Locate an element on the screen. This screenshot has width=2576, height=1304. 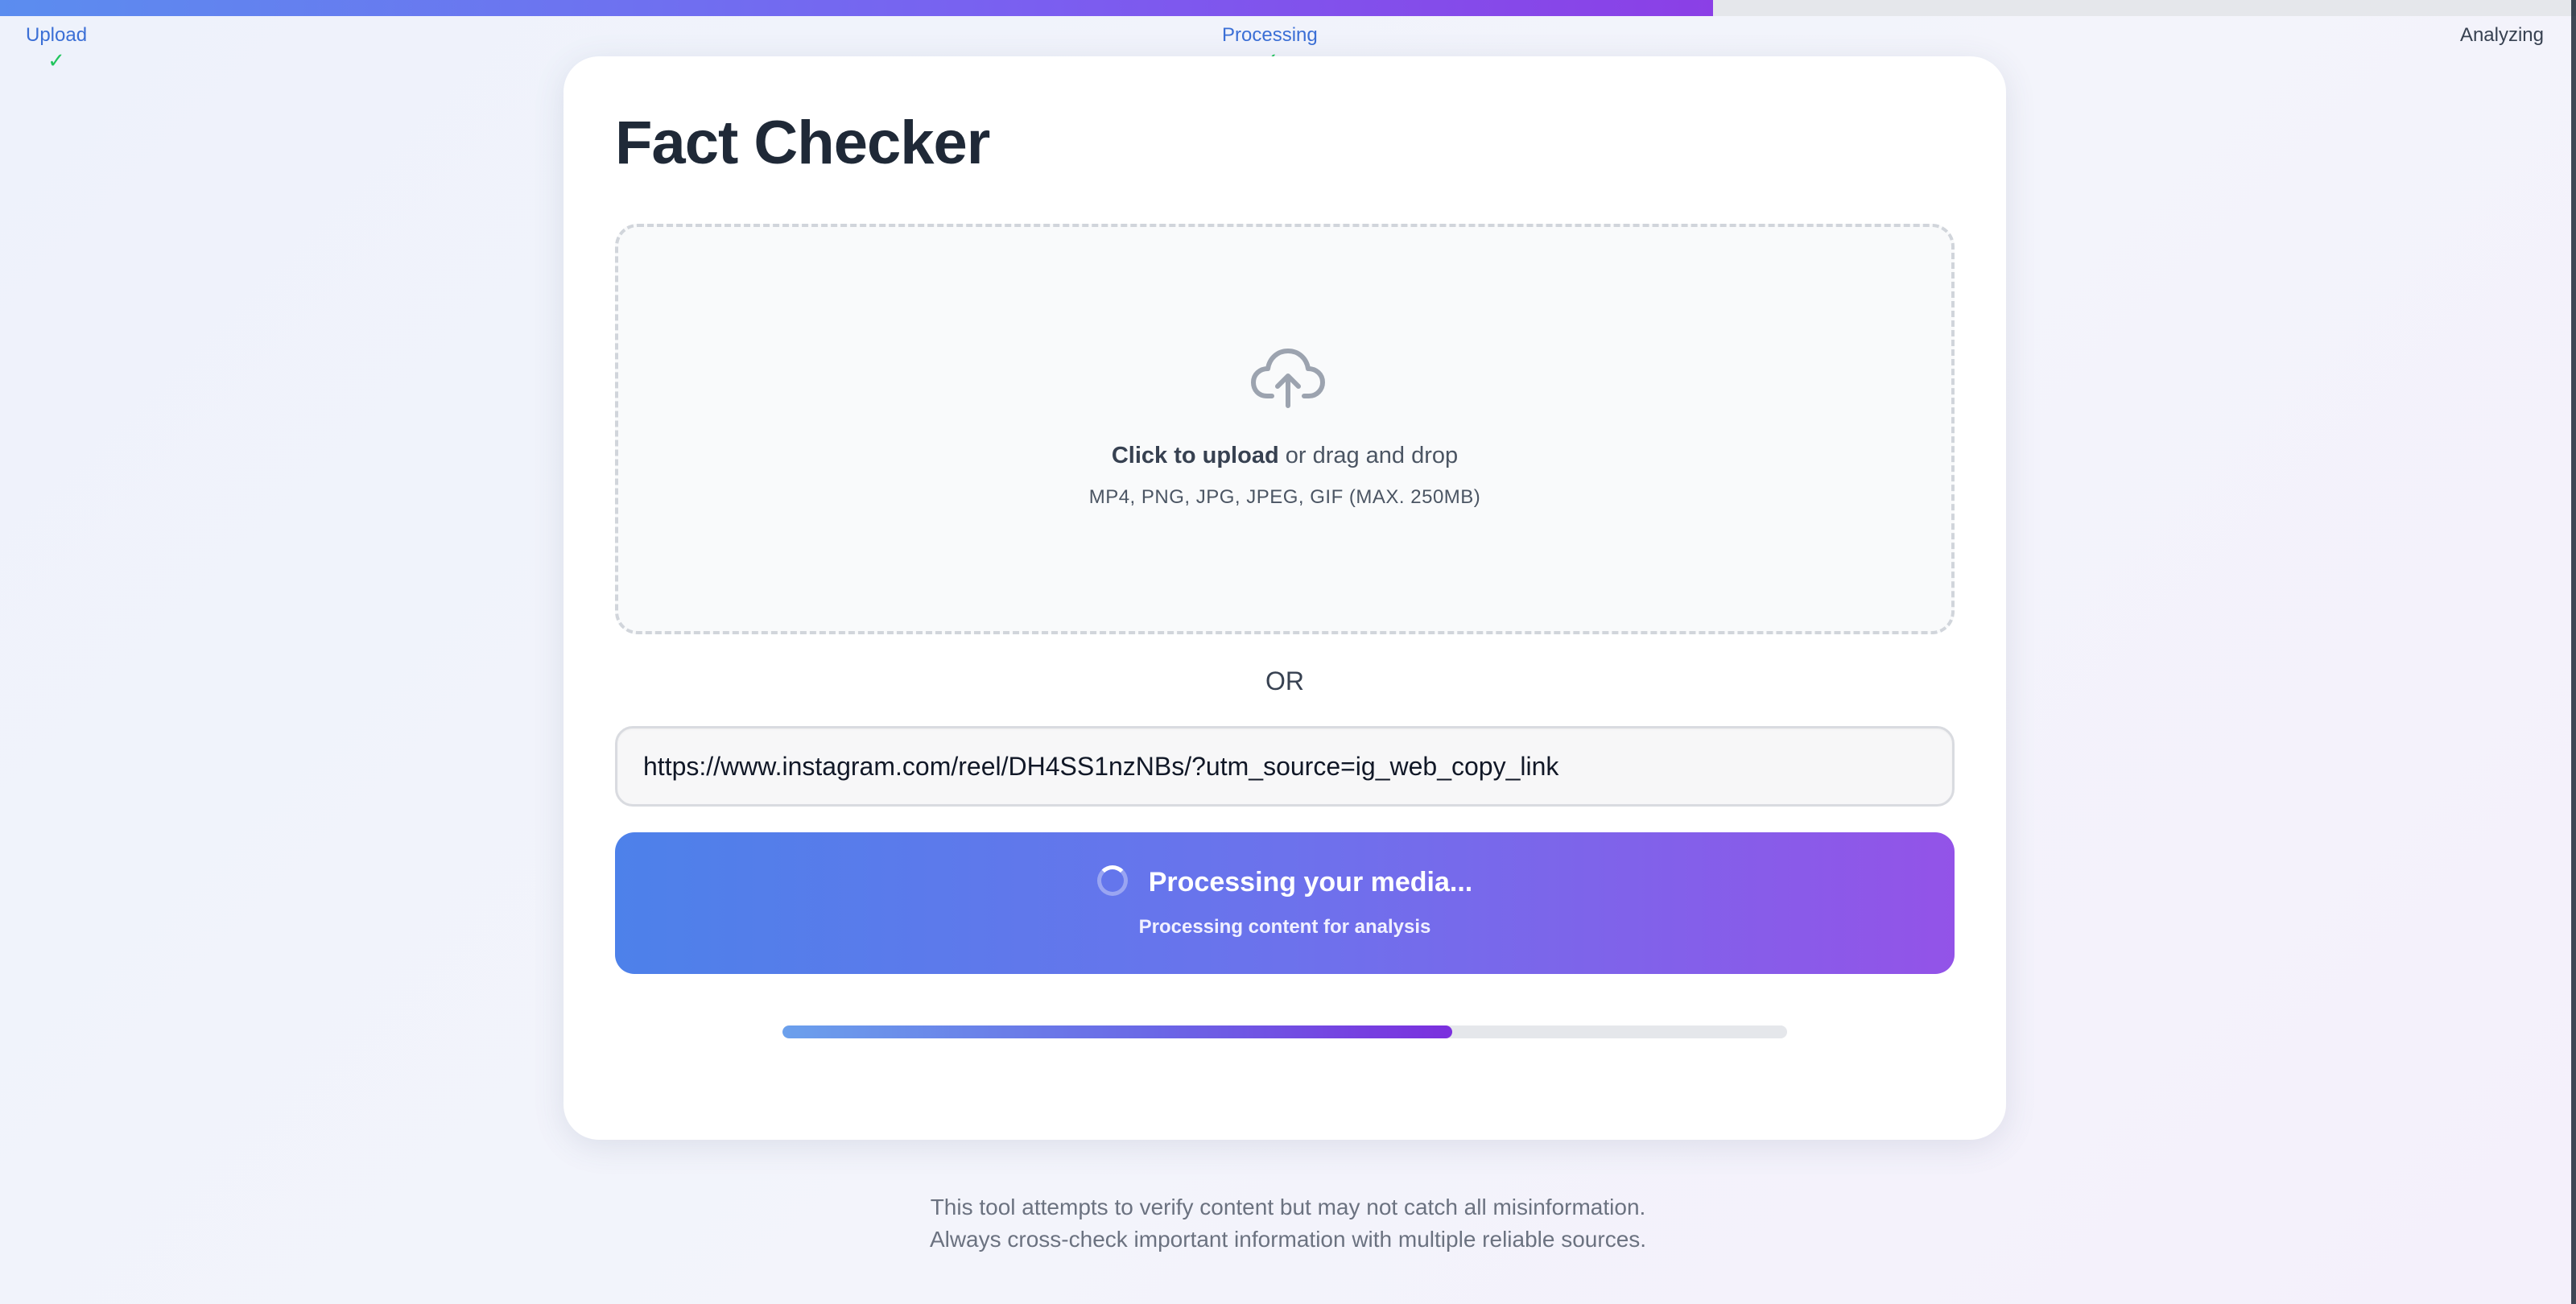
drag-drop-text: or drag and drop is located at coordinates (1368, 455).